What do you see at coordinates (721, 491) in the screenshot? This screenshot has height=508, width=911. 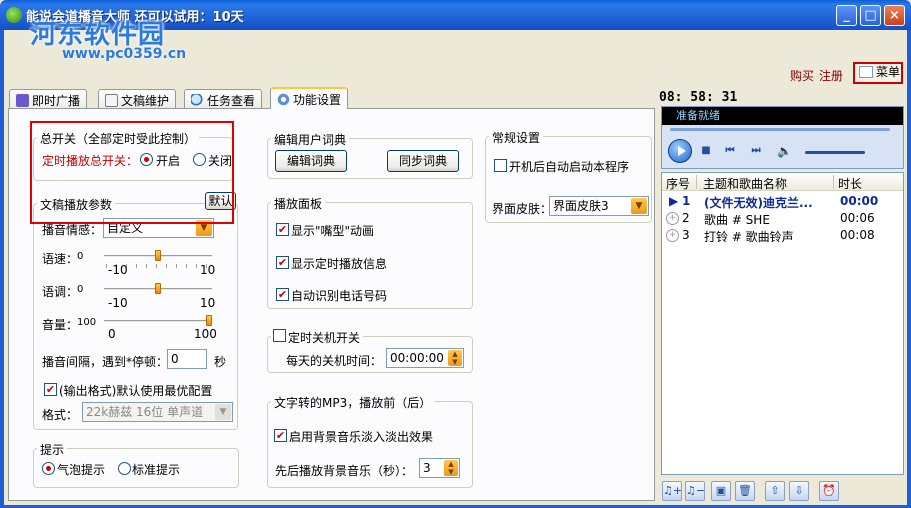 I see `add-folder-icon: ▣` at bounding box center [721, 491].